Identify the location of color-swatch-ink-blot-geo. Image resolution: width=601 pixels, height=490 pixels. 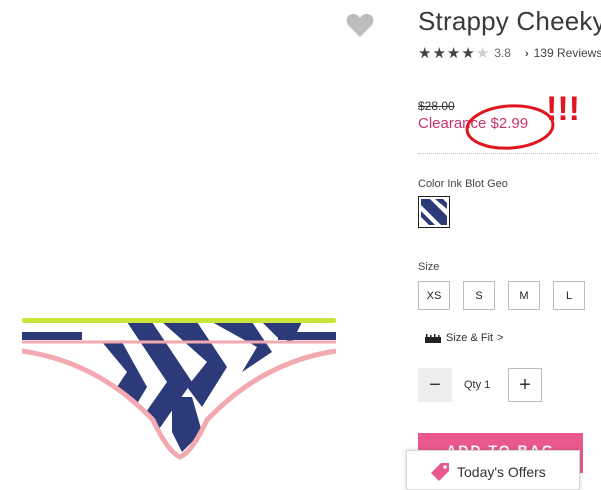
(434, 212).